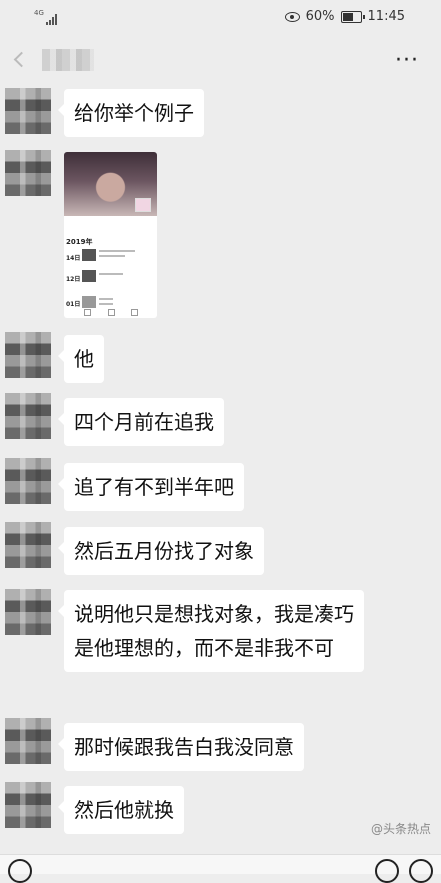  Describe the element at coordinates (81, 359) in the screenshot. I see `message-bubble: 他` at that location.